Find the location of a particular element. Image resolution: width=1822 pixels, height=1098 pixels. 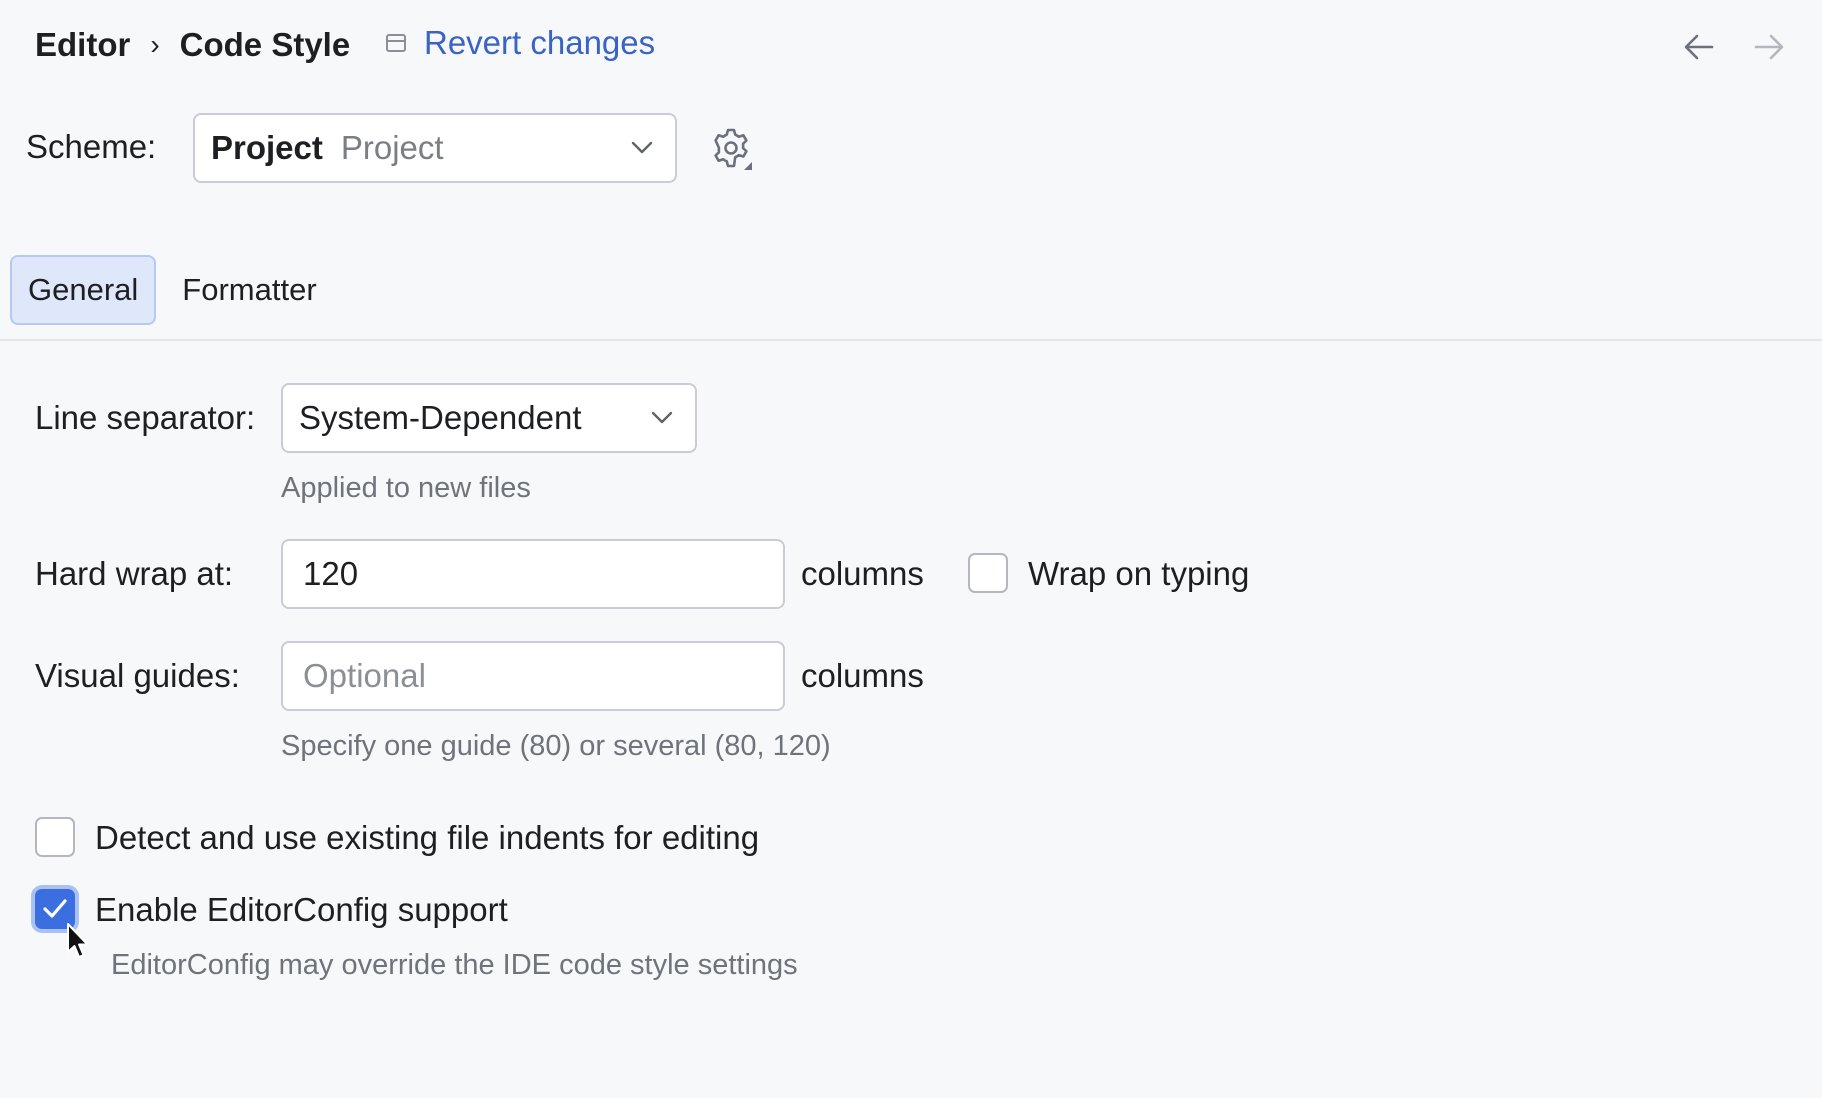

breadcrumb: Editor › Code Style is located at coordinates (192, 45).